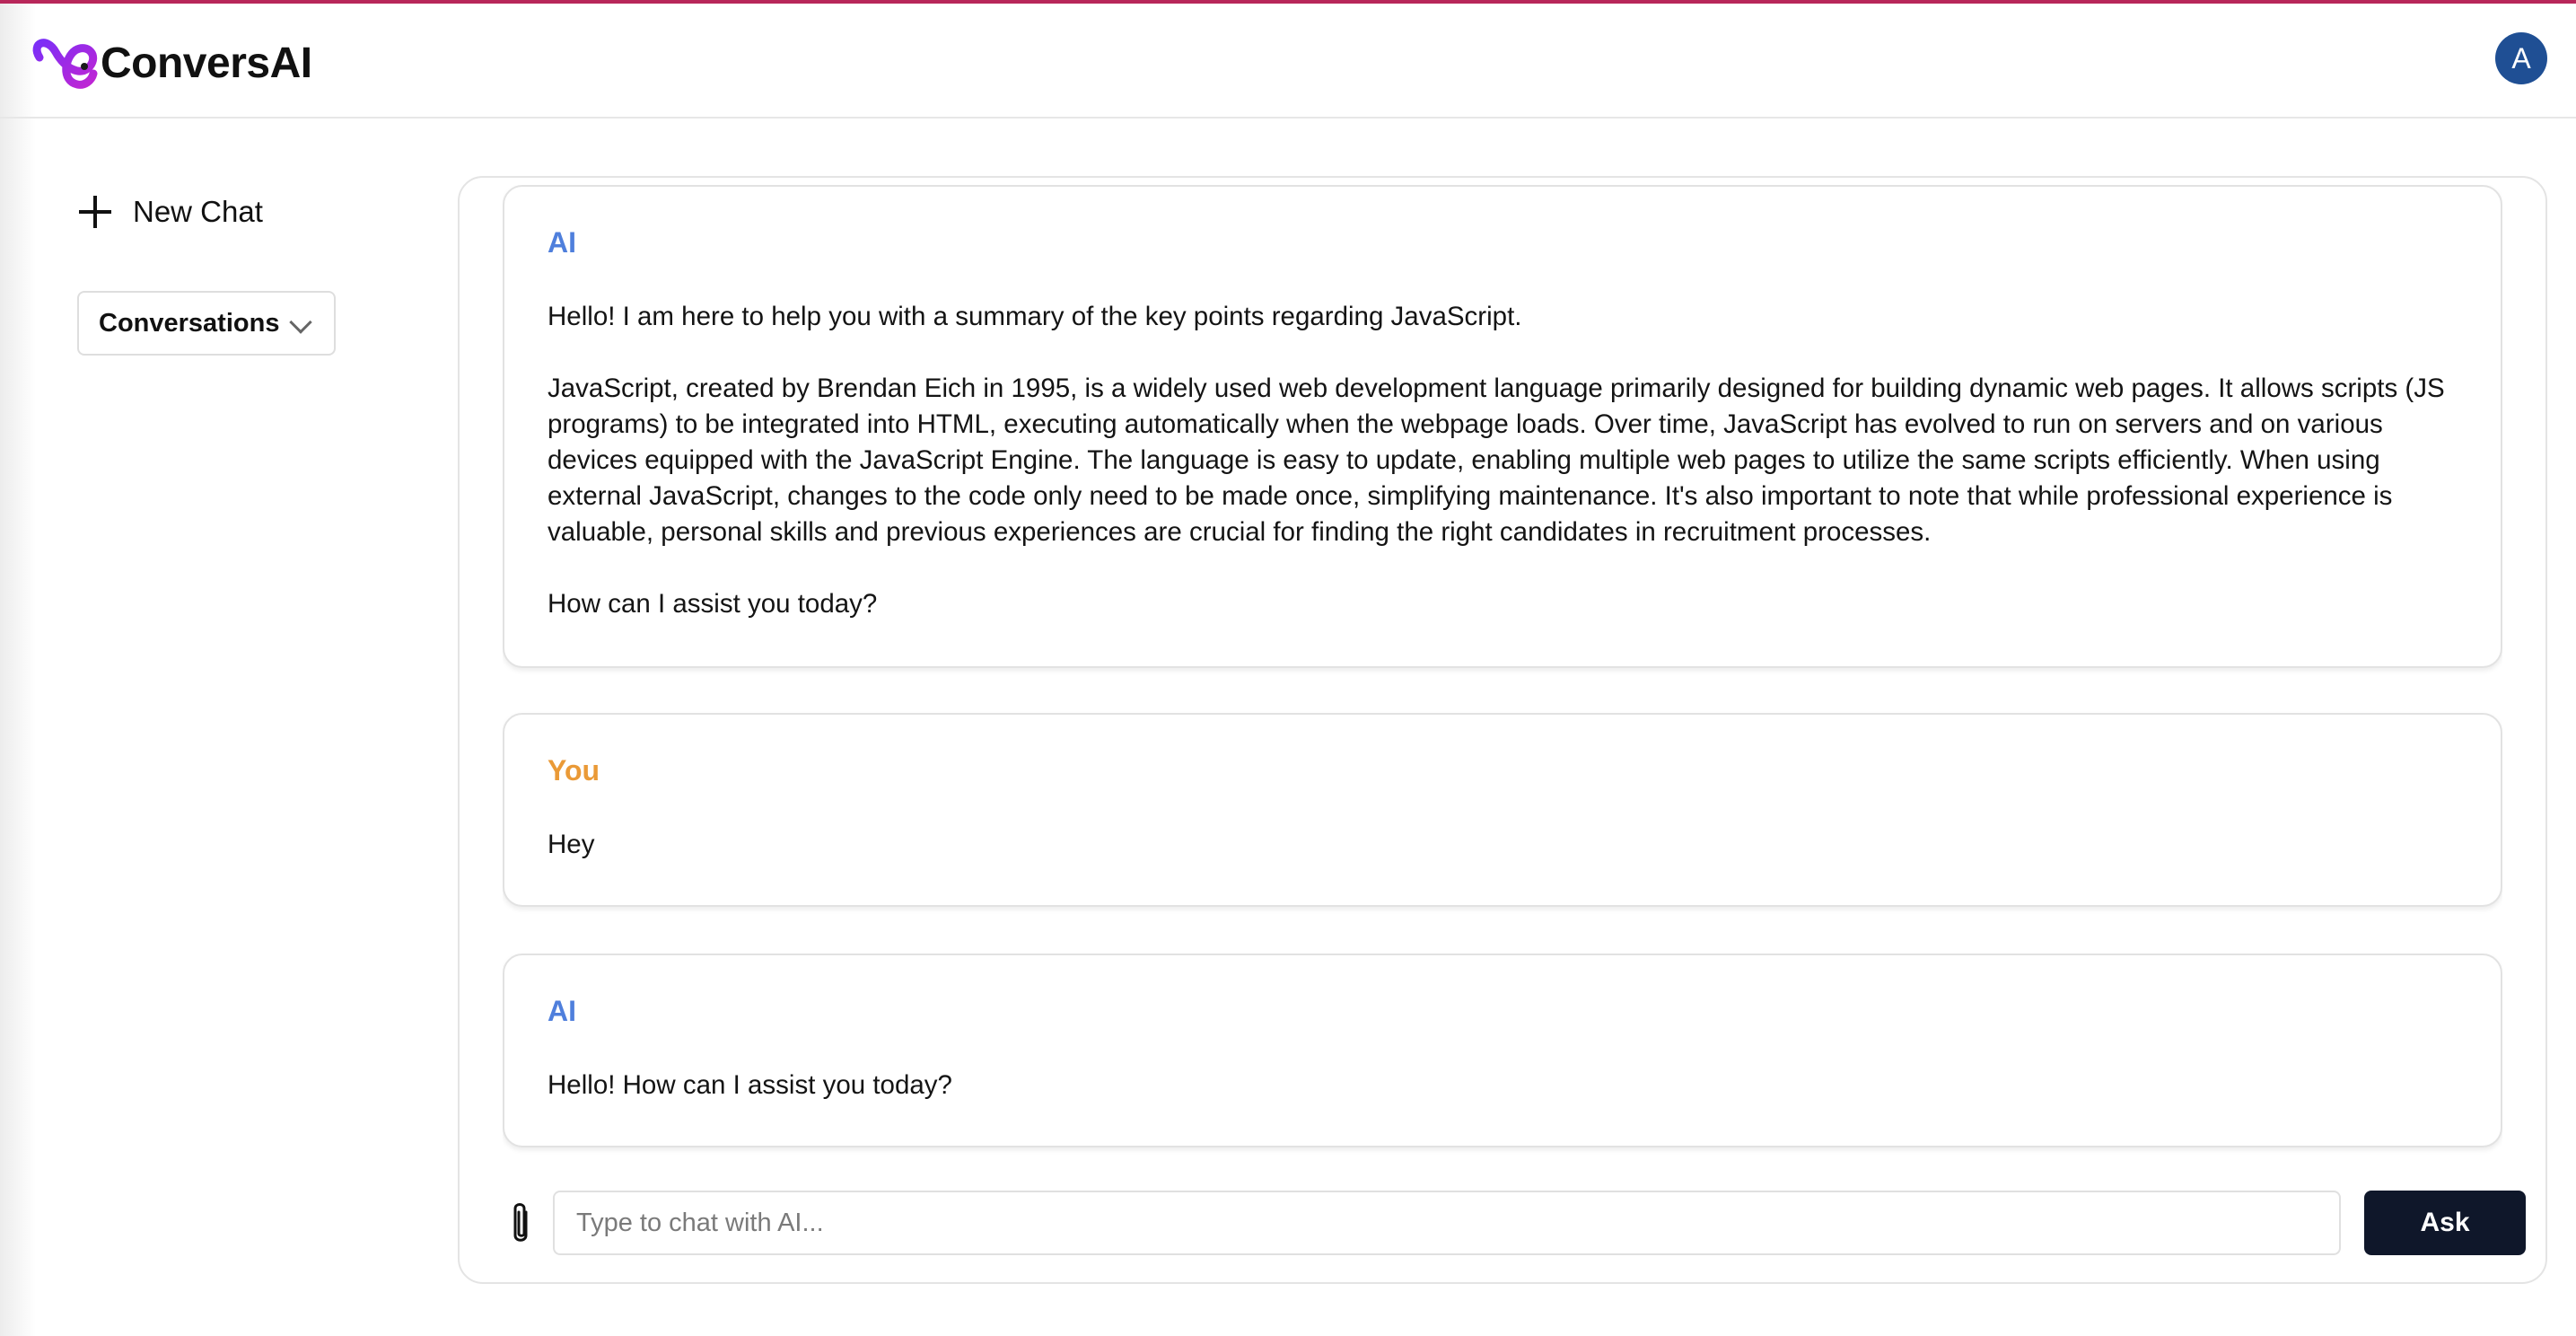 The image size is (2576, 1336). I want to click on user-avatar: A, so click(2521, 58).